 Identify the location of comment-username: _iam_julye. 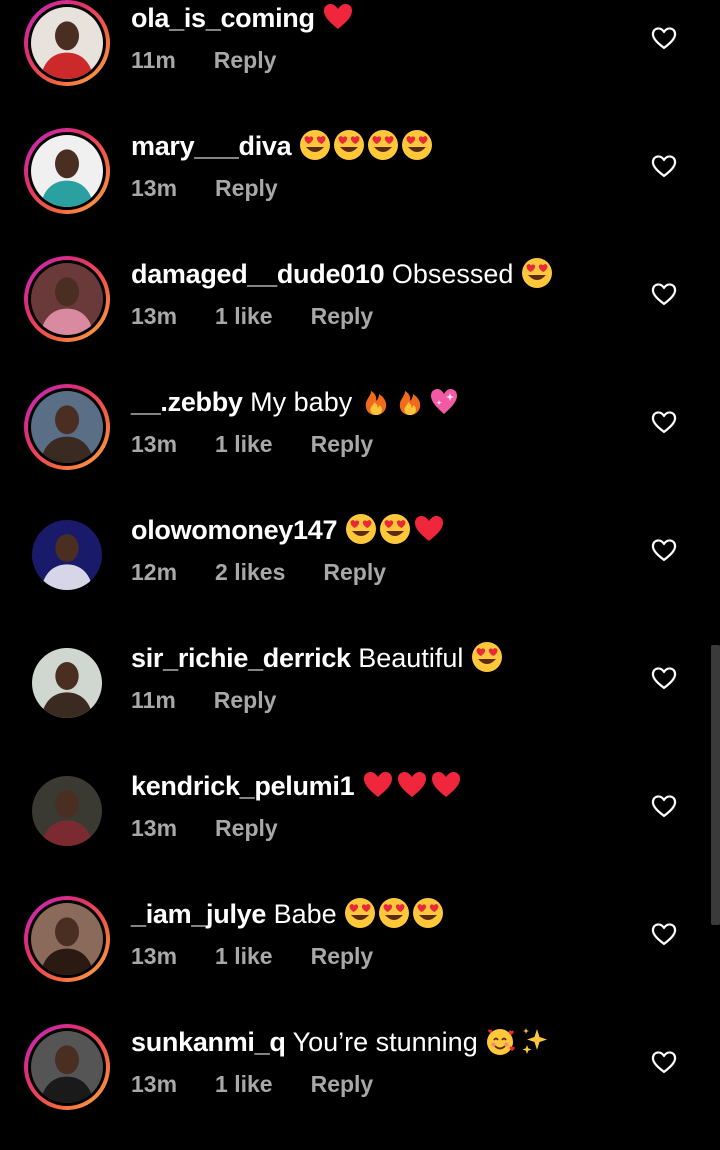
(198, 914).